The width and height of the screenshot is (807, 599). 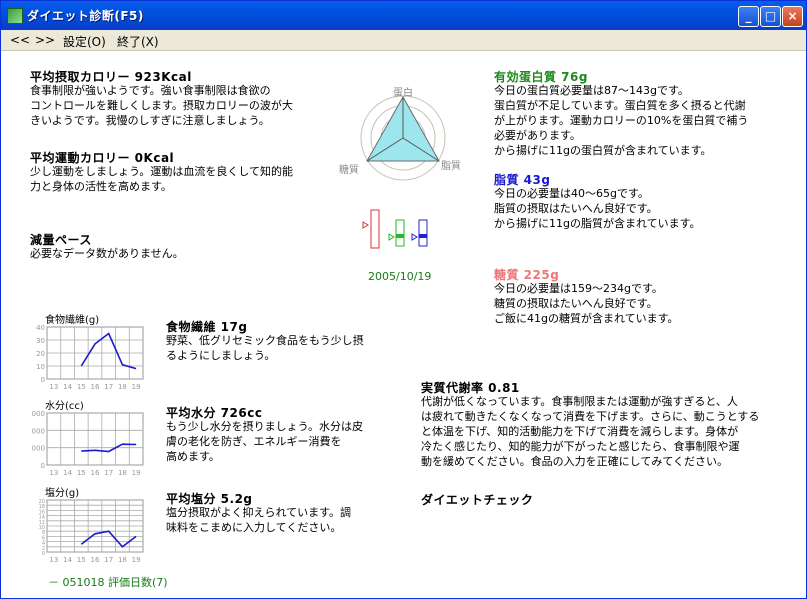 I want to click on report-date: 2005/10/19, so click(x=400, y=276).